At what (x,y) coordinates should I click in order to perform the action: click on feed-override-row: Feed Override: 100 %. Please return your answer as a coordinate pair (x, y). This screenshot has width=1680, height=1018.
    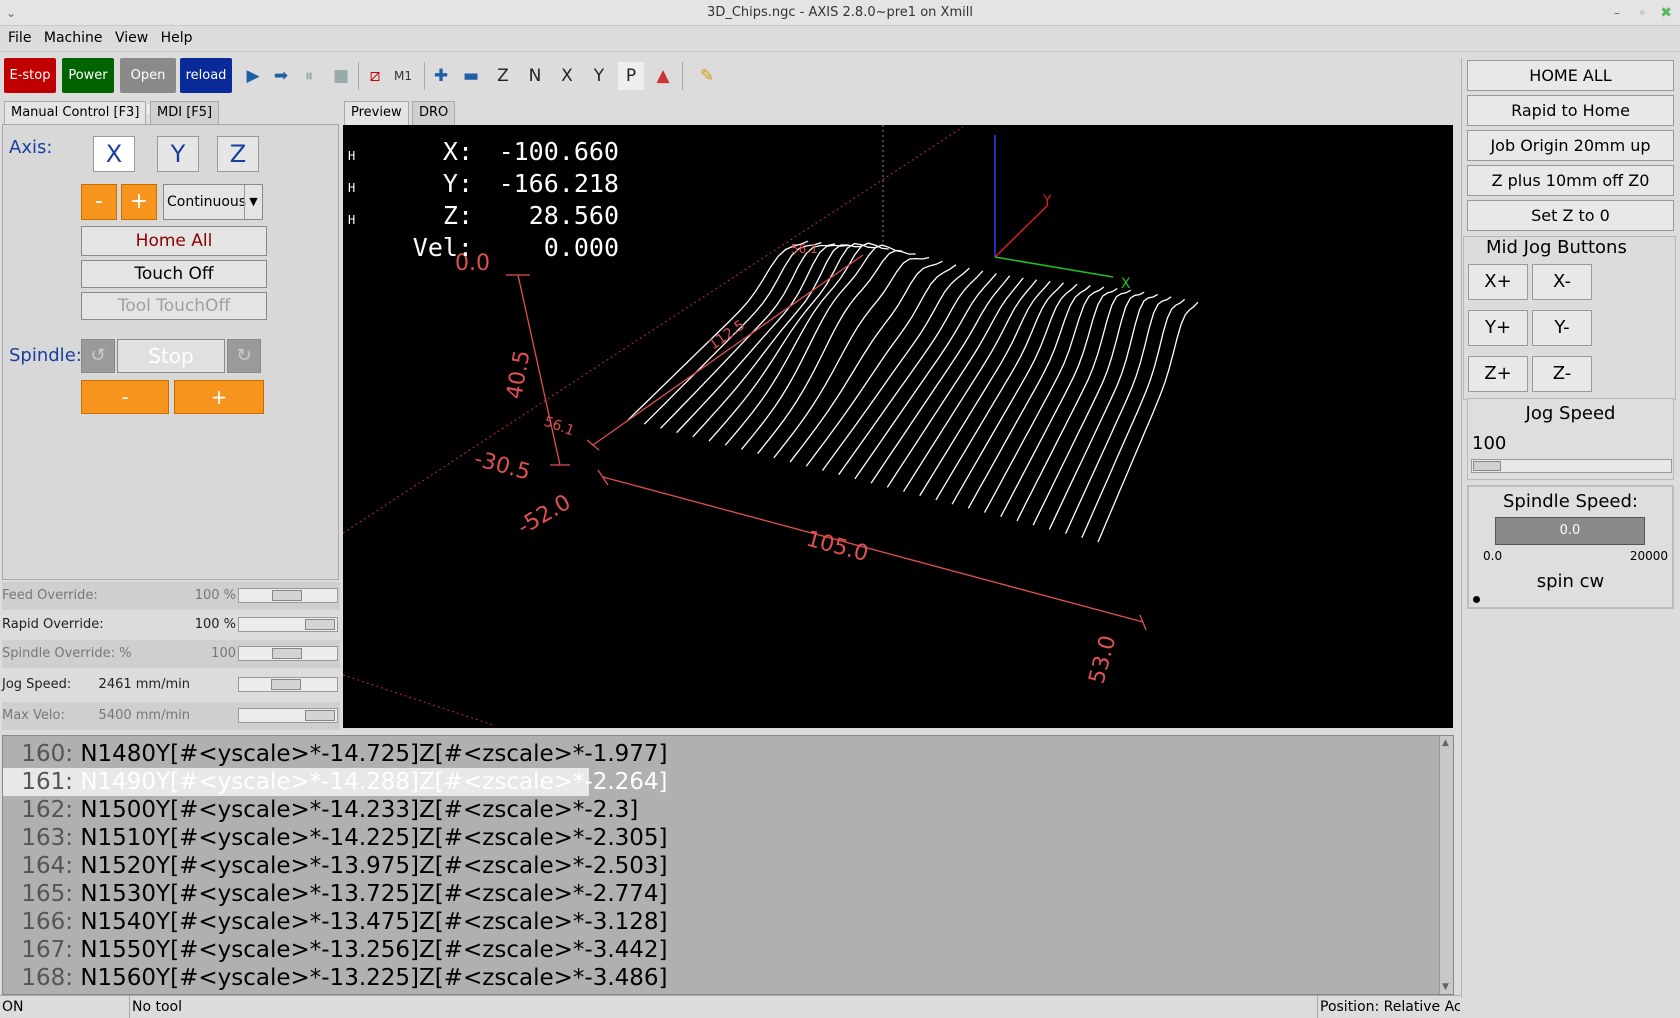
    Looking at the image, I should click on (171, 596).